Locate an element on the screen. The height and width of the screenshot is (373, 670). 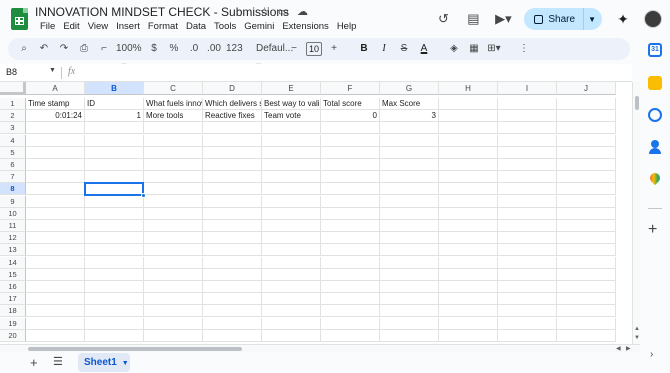
cell-h11 is located at coordinates (468, 226).